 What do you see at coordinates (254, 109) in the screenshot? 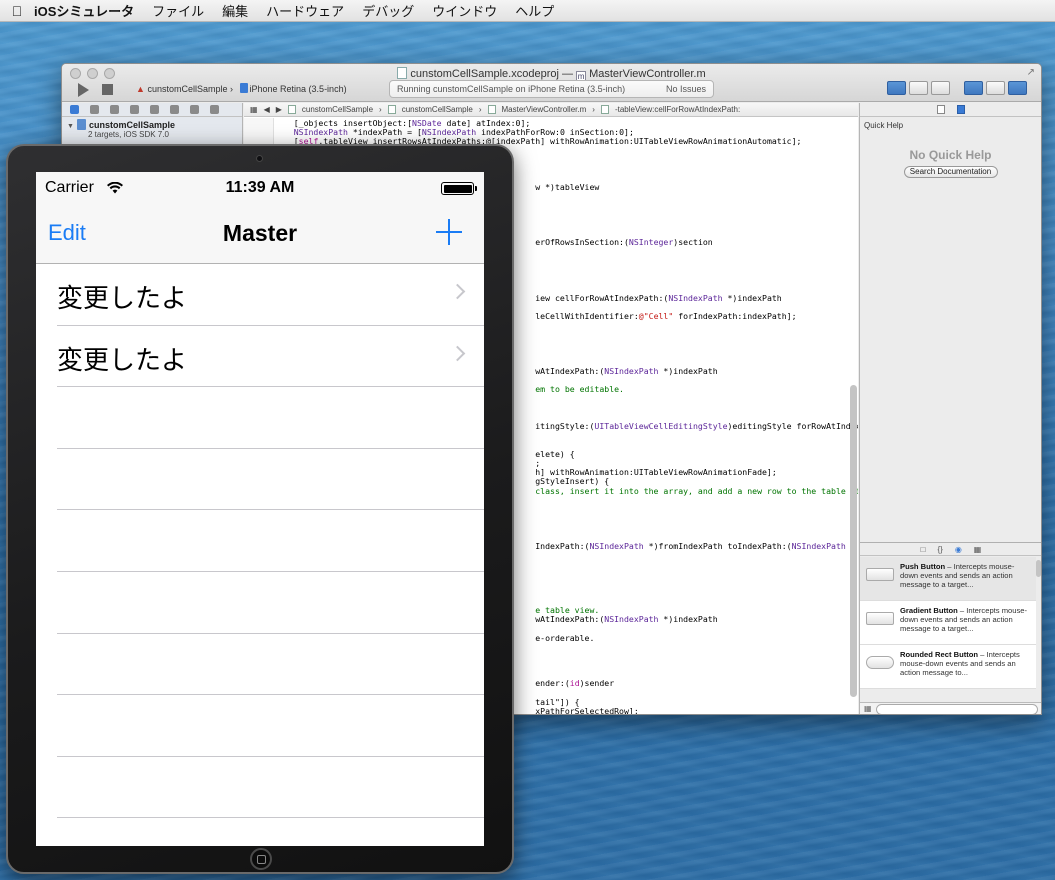
I see `related-items-icon: ▦` at bounding box center [254, 109].